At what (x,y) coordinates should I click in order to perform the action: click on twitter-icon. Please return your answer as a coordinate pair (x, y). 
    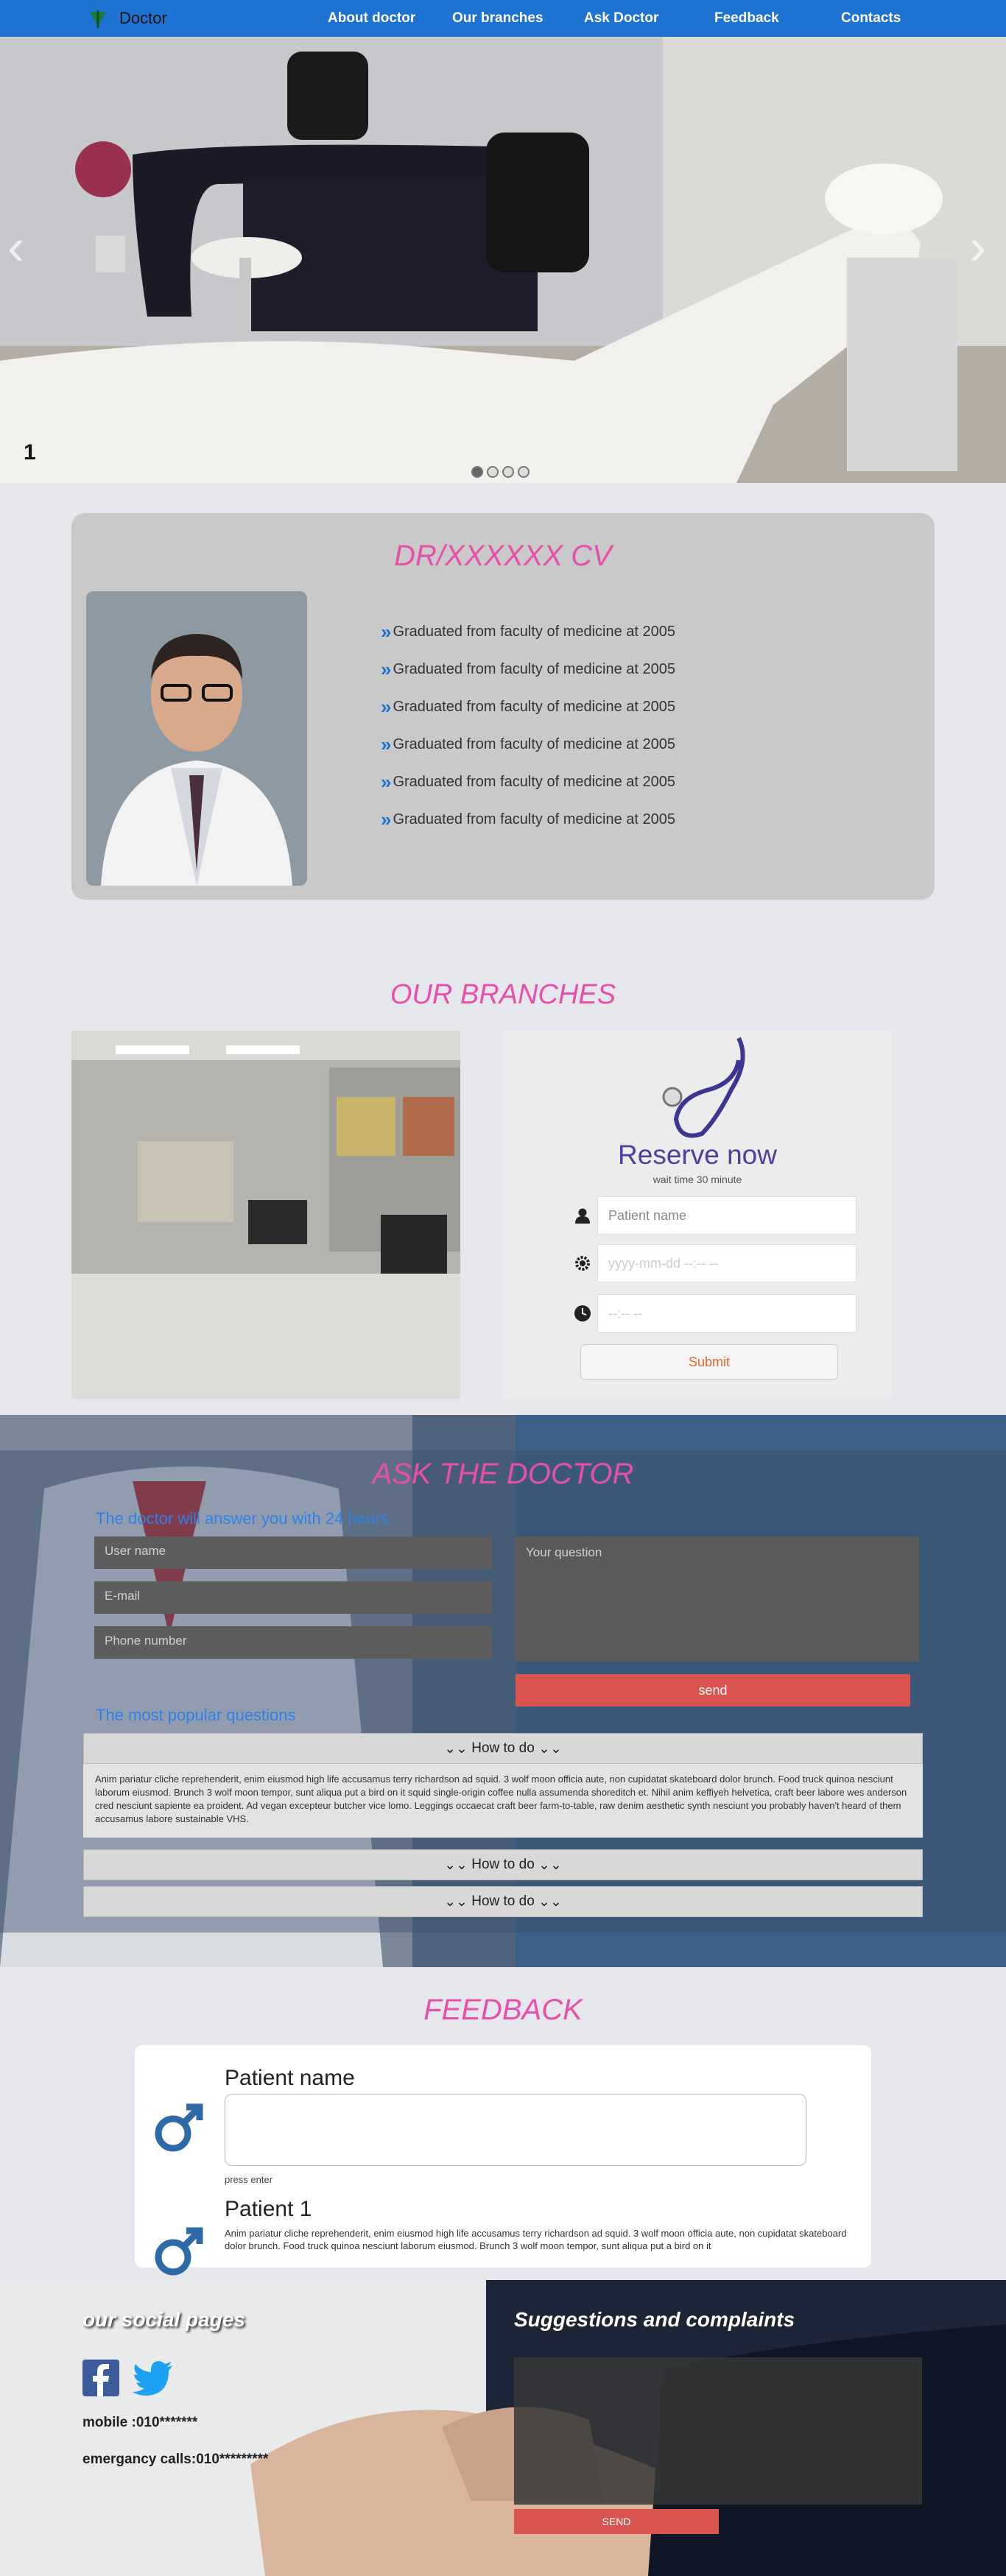
    Looking at the image, I should click on (153, 2378).